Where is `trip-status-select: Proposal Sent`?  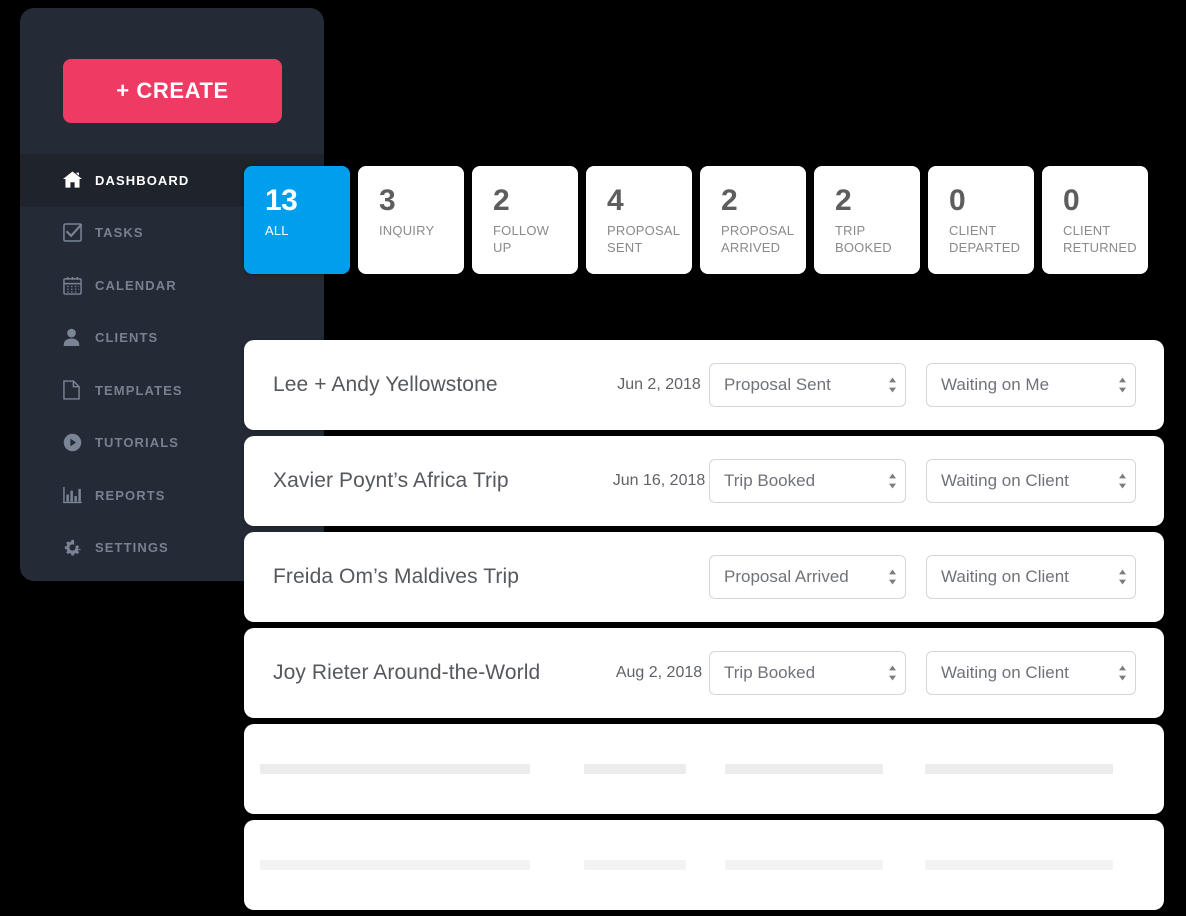
trip-status-select: Proposal Sent is located at coordinates (807, 385).